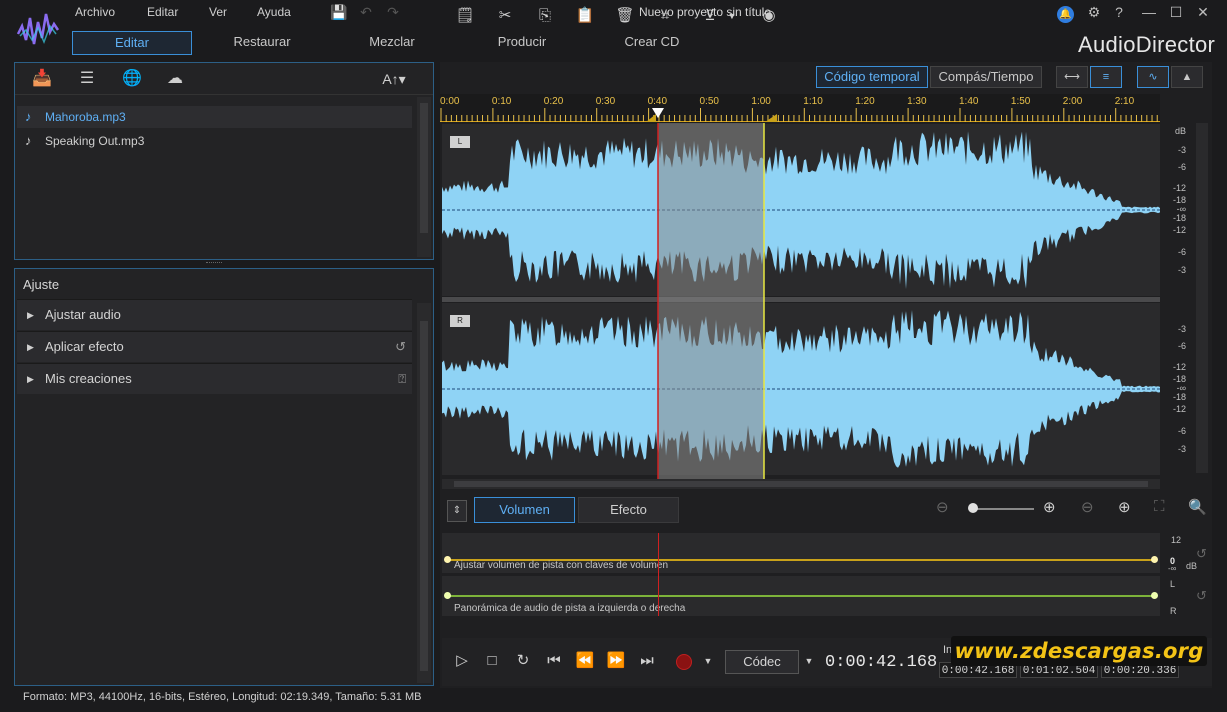 The width and height of the screenshot is (1227, 712). I want to click on db-tick-label: -3, so click(1181, 150).